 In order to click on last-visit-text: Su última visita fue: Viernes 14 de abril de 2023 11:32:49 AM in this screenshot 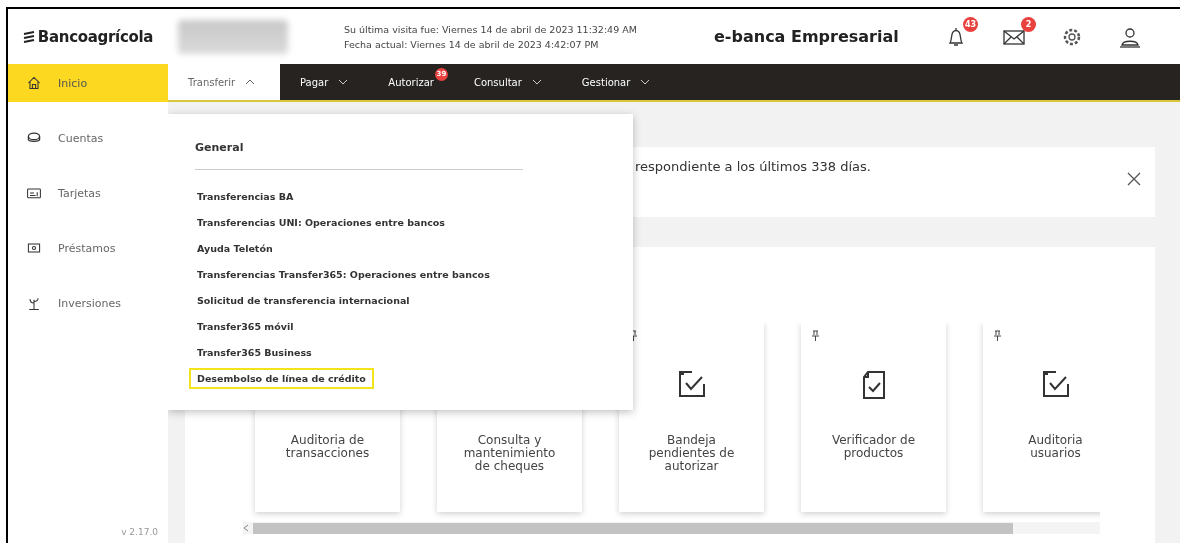, I will do `click(491, 29)`.